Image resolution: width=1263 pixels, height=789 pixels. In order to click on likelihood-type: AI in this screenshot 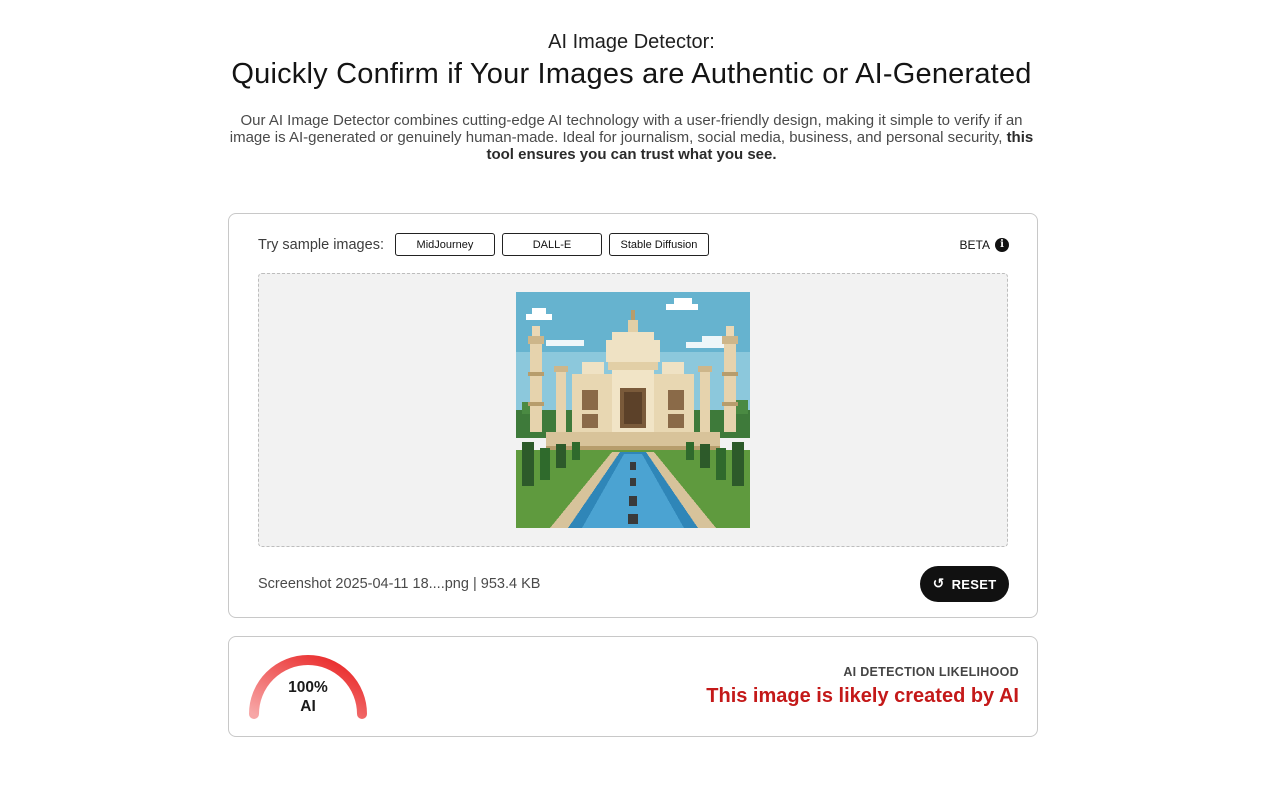, I will do `click(308, 706)`.